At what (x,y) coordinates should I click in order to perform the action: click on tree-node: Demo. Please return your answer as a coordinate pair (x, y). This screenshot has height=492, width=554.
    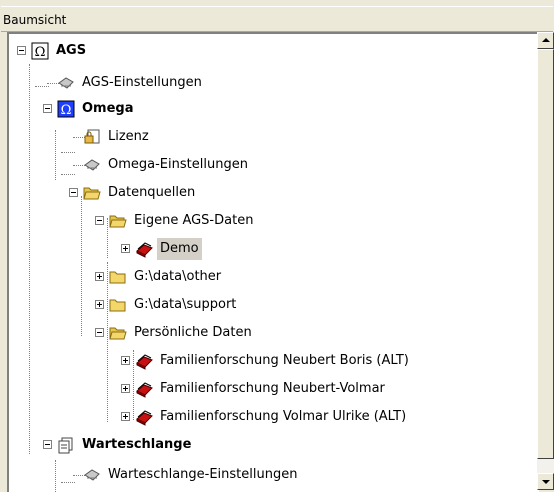
    Looking at the image, I should click on (274, 249).